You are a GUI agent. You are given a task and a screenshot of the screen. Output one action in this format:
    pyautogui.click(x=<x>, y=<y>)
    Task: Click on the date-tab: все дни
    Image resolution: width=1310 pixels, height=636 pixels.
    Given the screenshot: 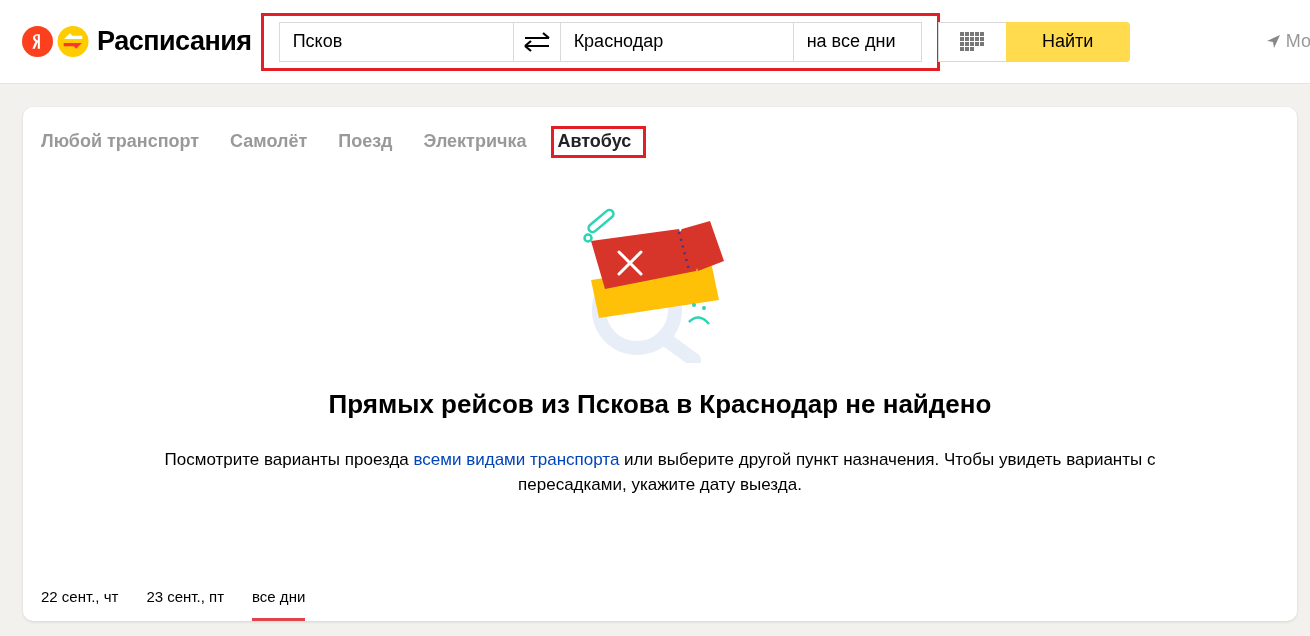 What is the action you would take?
    pyautogui.click(x=279, y=599)
    